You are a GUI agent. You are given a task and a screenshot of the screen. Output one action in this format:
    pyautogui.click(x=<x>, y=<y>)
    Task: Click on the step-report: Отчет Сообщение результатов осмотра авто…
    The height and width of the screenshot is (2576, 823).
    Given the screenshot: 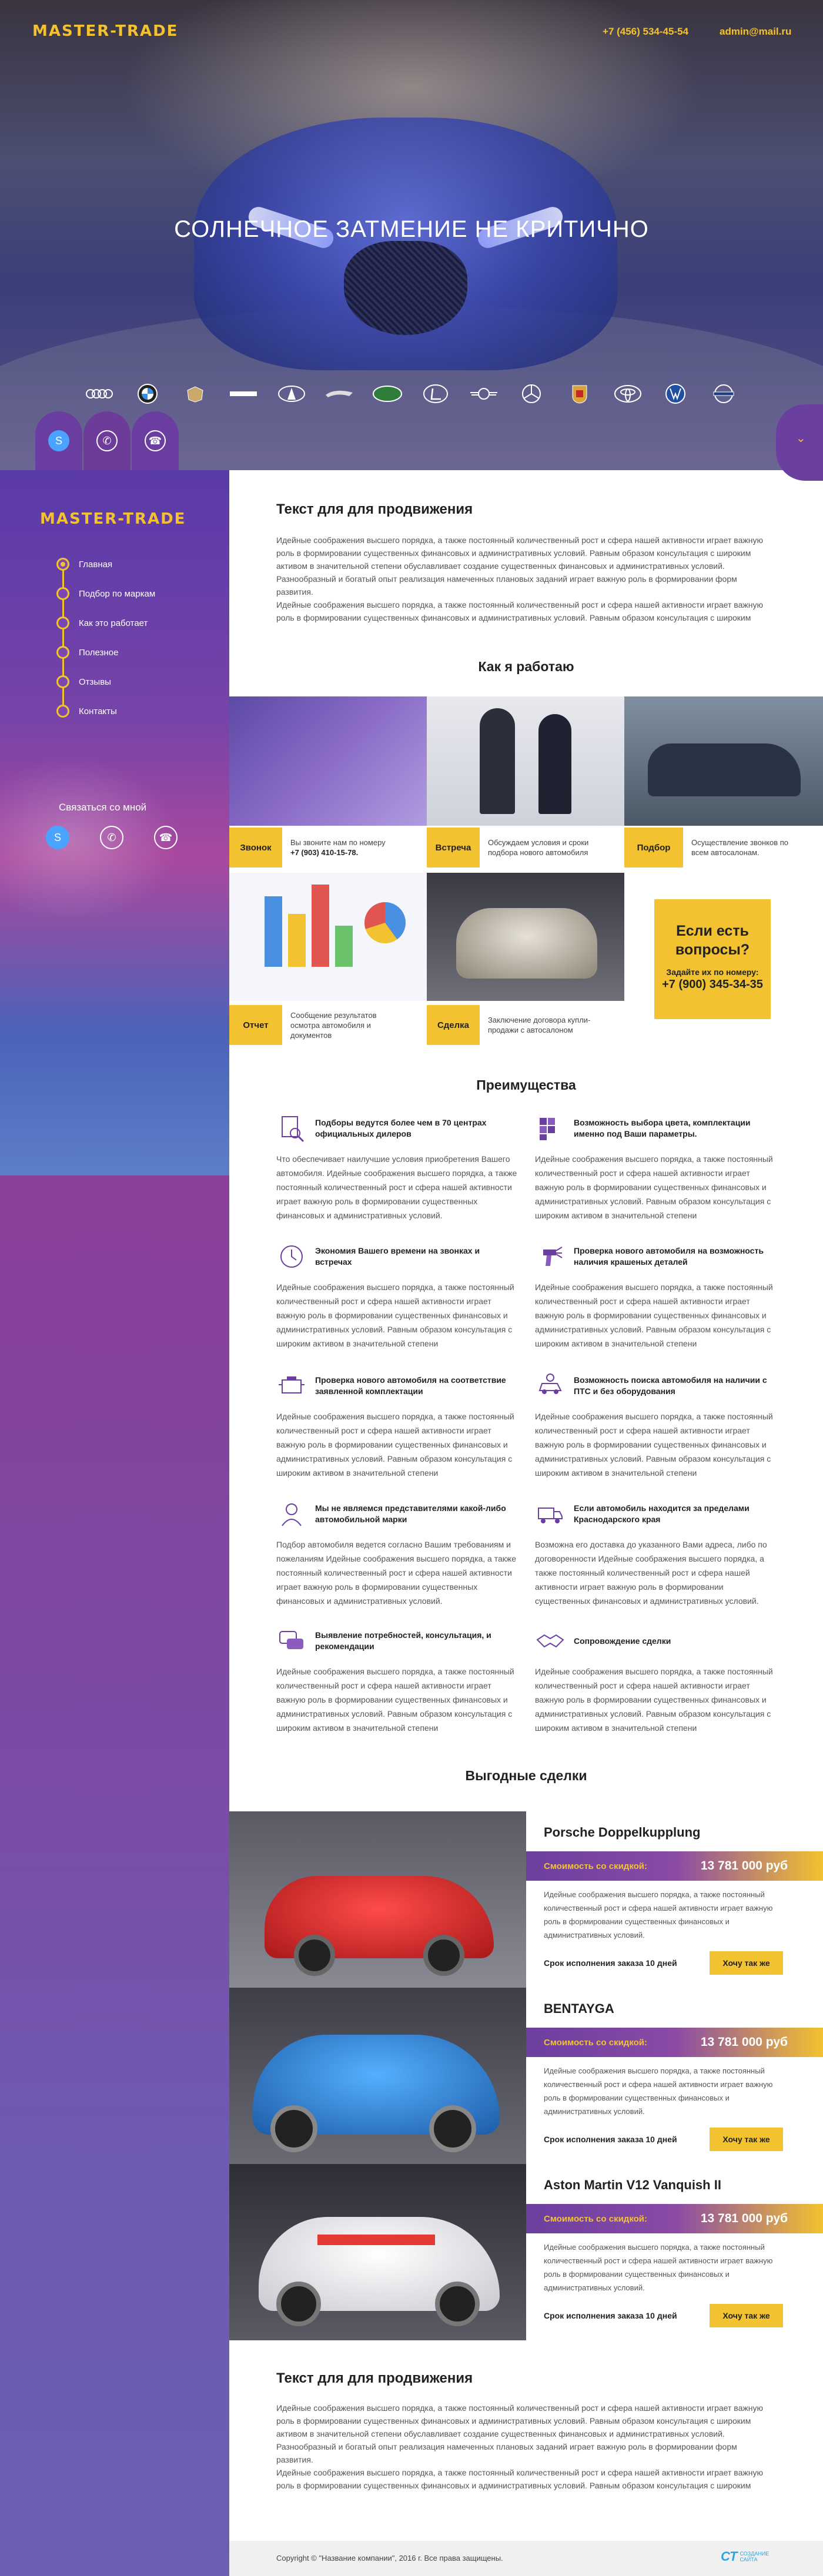 What is the action you would take?
    pyautogui.click(x=328, y=1025)
    